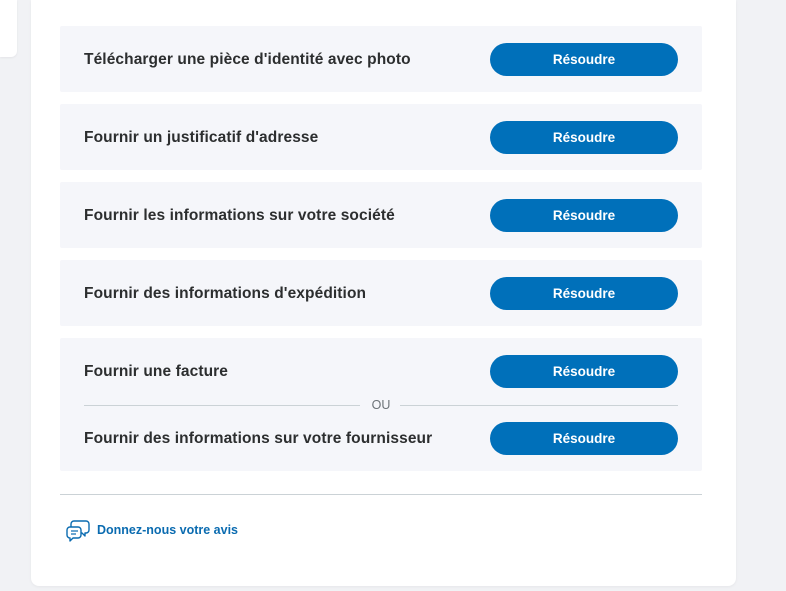  What do you see at coordinates (201, 137) in the screenshot?
I see `task-label: Fournir un justificatif d'adresse` at bounding box center [201, 137].